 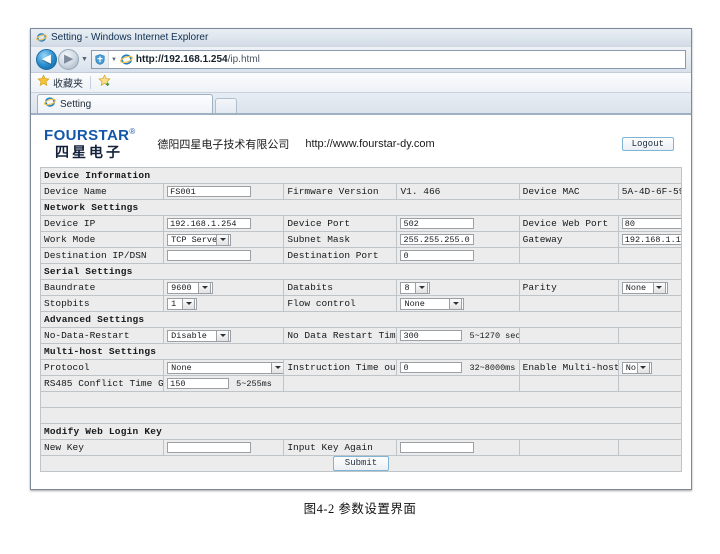 I want to click on cell-device-ip: 192.168.1.254, so click(x=224, y=224).